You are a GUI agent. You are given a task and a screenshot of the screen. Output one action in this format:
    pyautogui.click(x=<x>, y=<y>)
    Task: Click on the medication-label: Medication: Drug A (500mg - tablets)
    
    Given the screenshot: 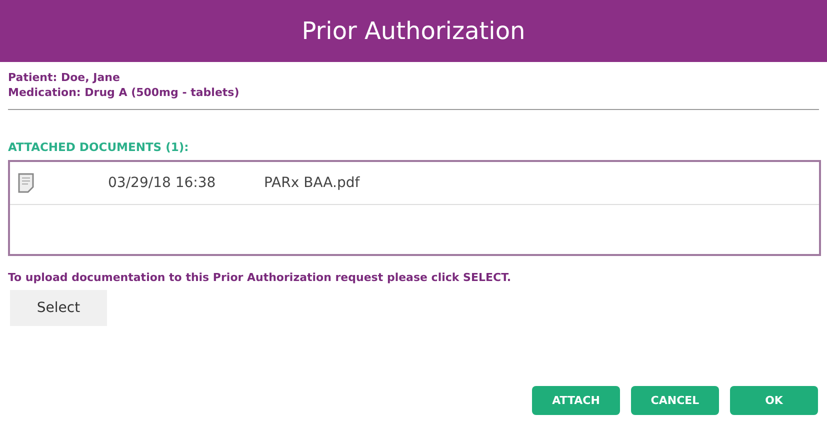 What is the action you would take?
    pyautogui.click(x=124, y=92)
    